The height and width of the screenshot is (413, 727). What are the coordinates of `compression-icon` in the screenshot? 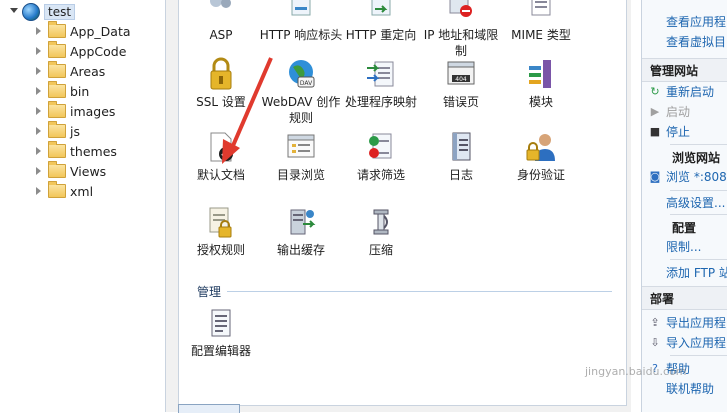 It's located at (381, 222).